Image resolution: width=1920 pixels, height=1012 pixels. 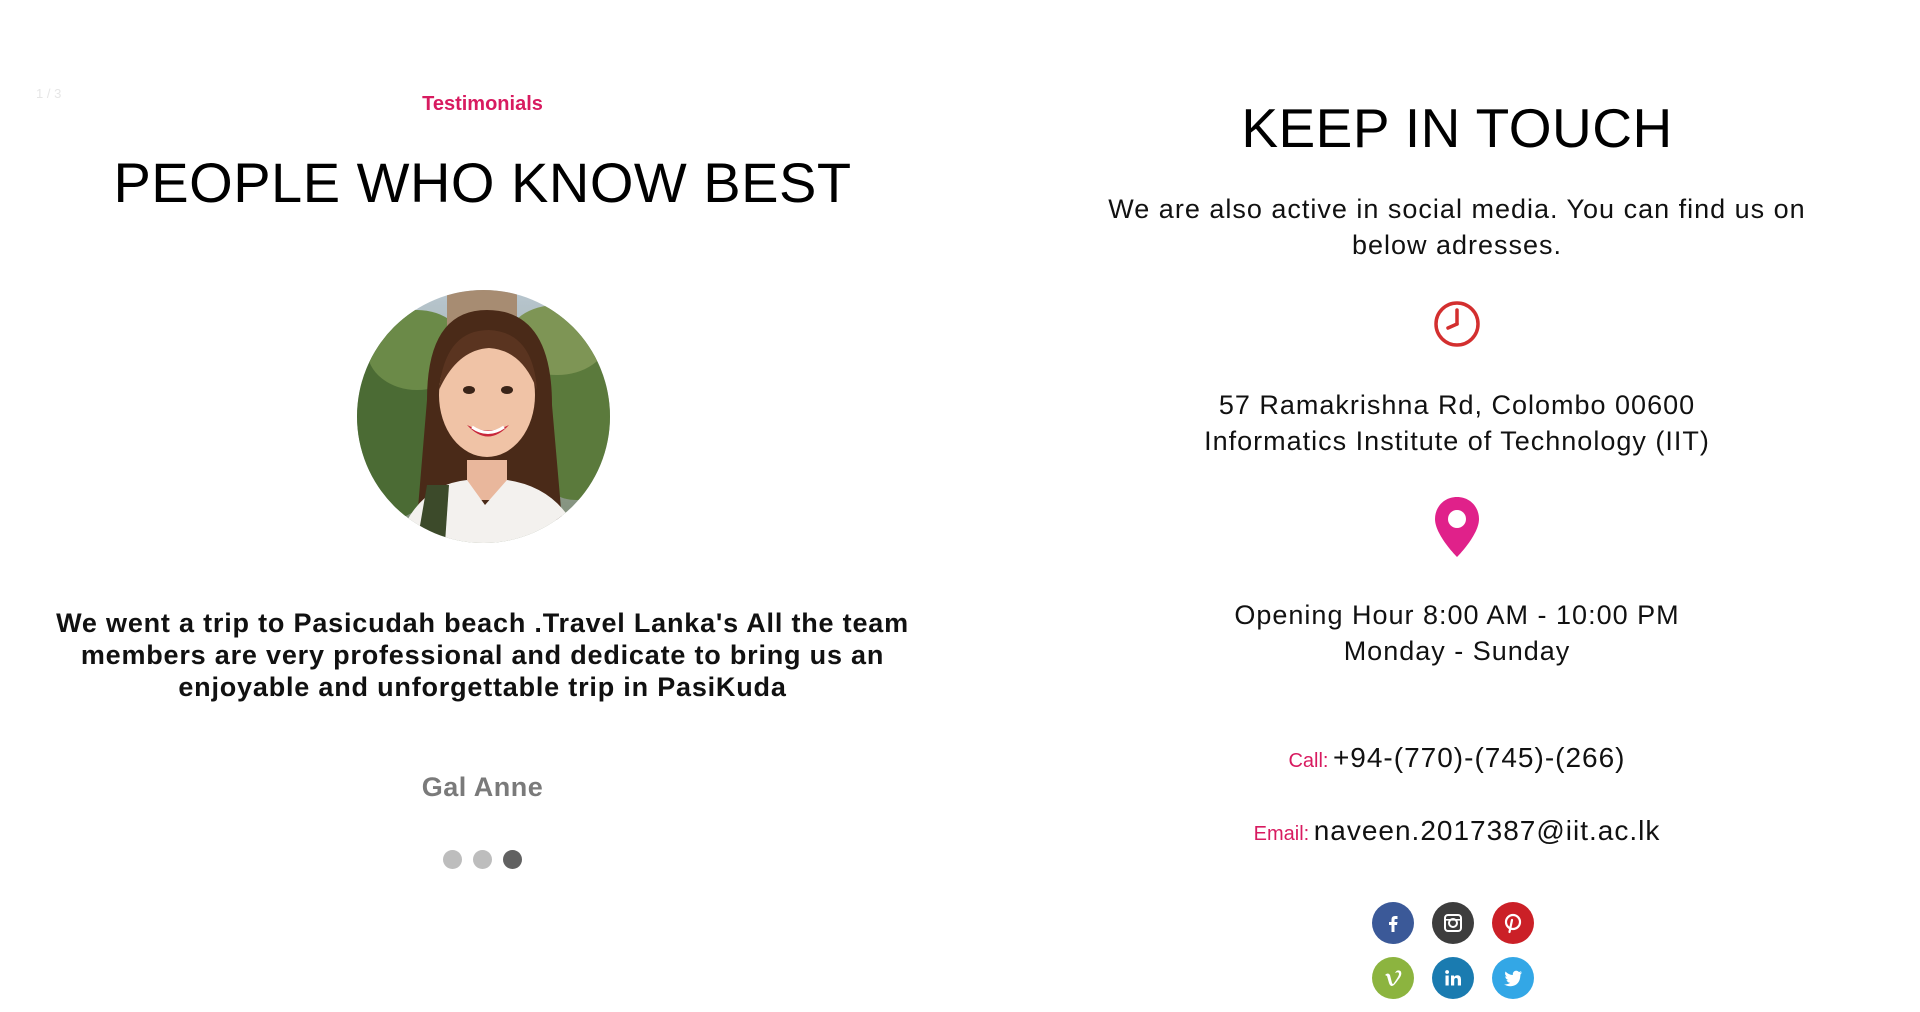 I want to click on twitter-icon, so click(x=1513, y=978).